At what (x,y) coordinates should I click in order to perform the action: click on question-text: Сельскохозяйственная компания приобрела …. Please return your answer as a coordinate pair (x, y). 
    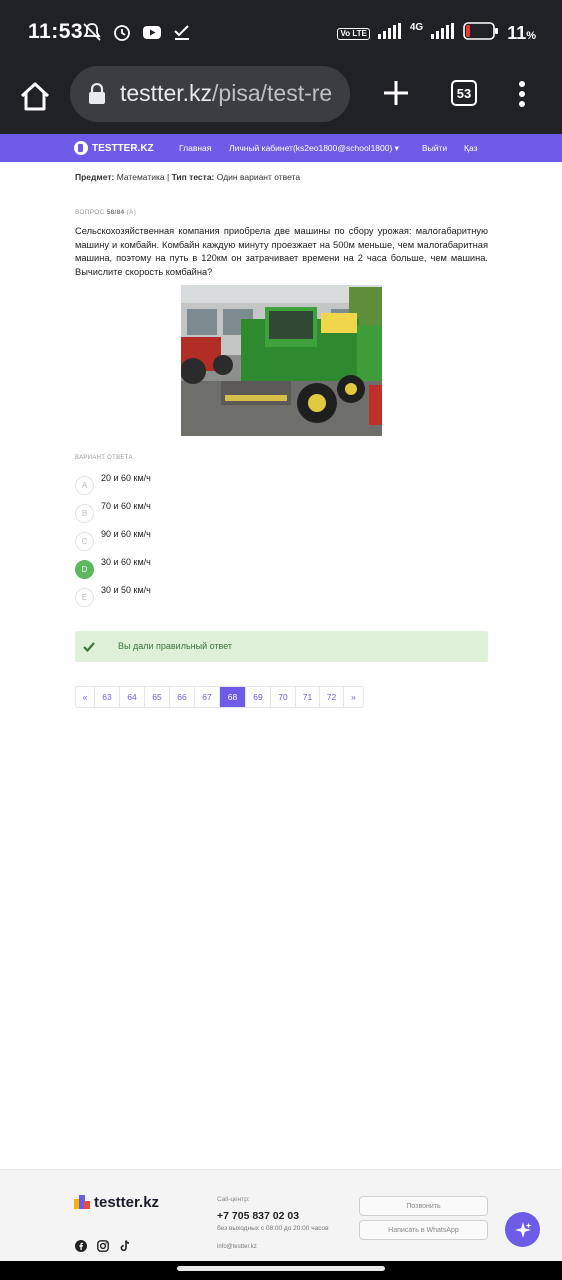
    Looking at the image, I should click on (281, 251).